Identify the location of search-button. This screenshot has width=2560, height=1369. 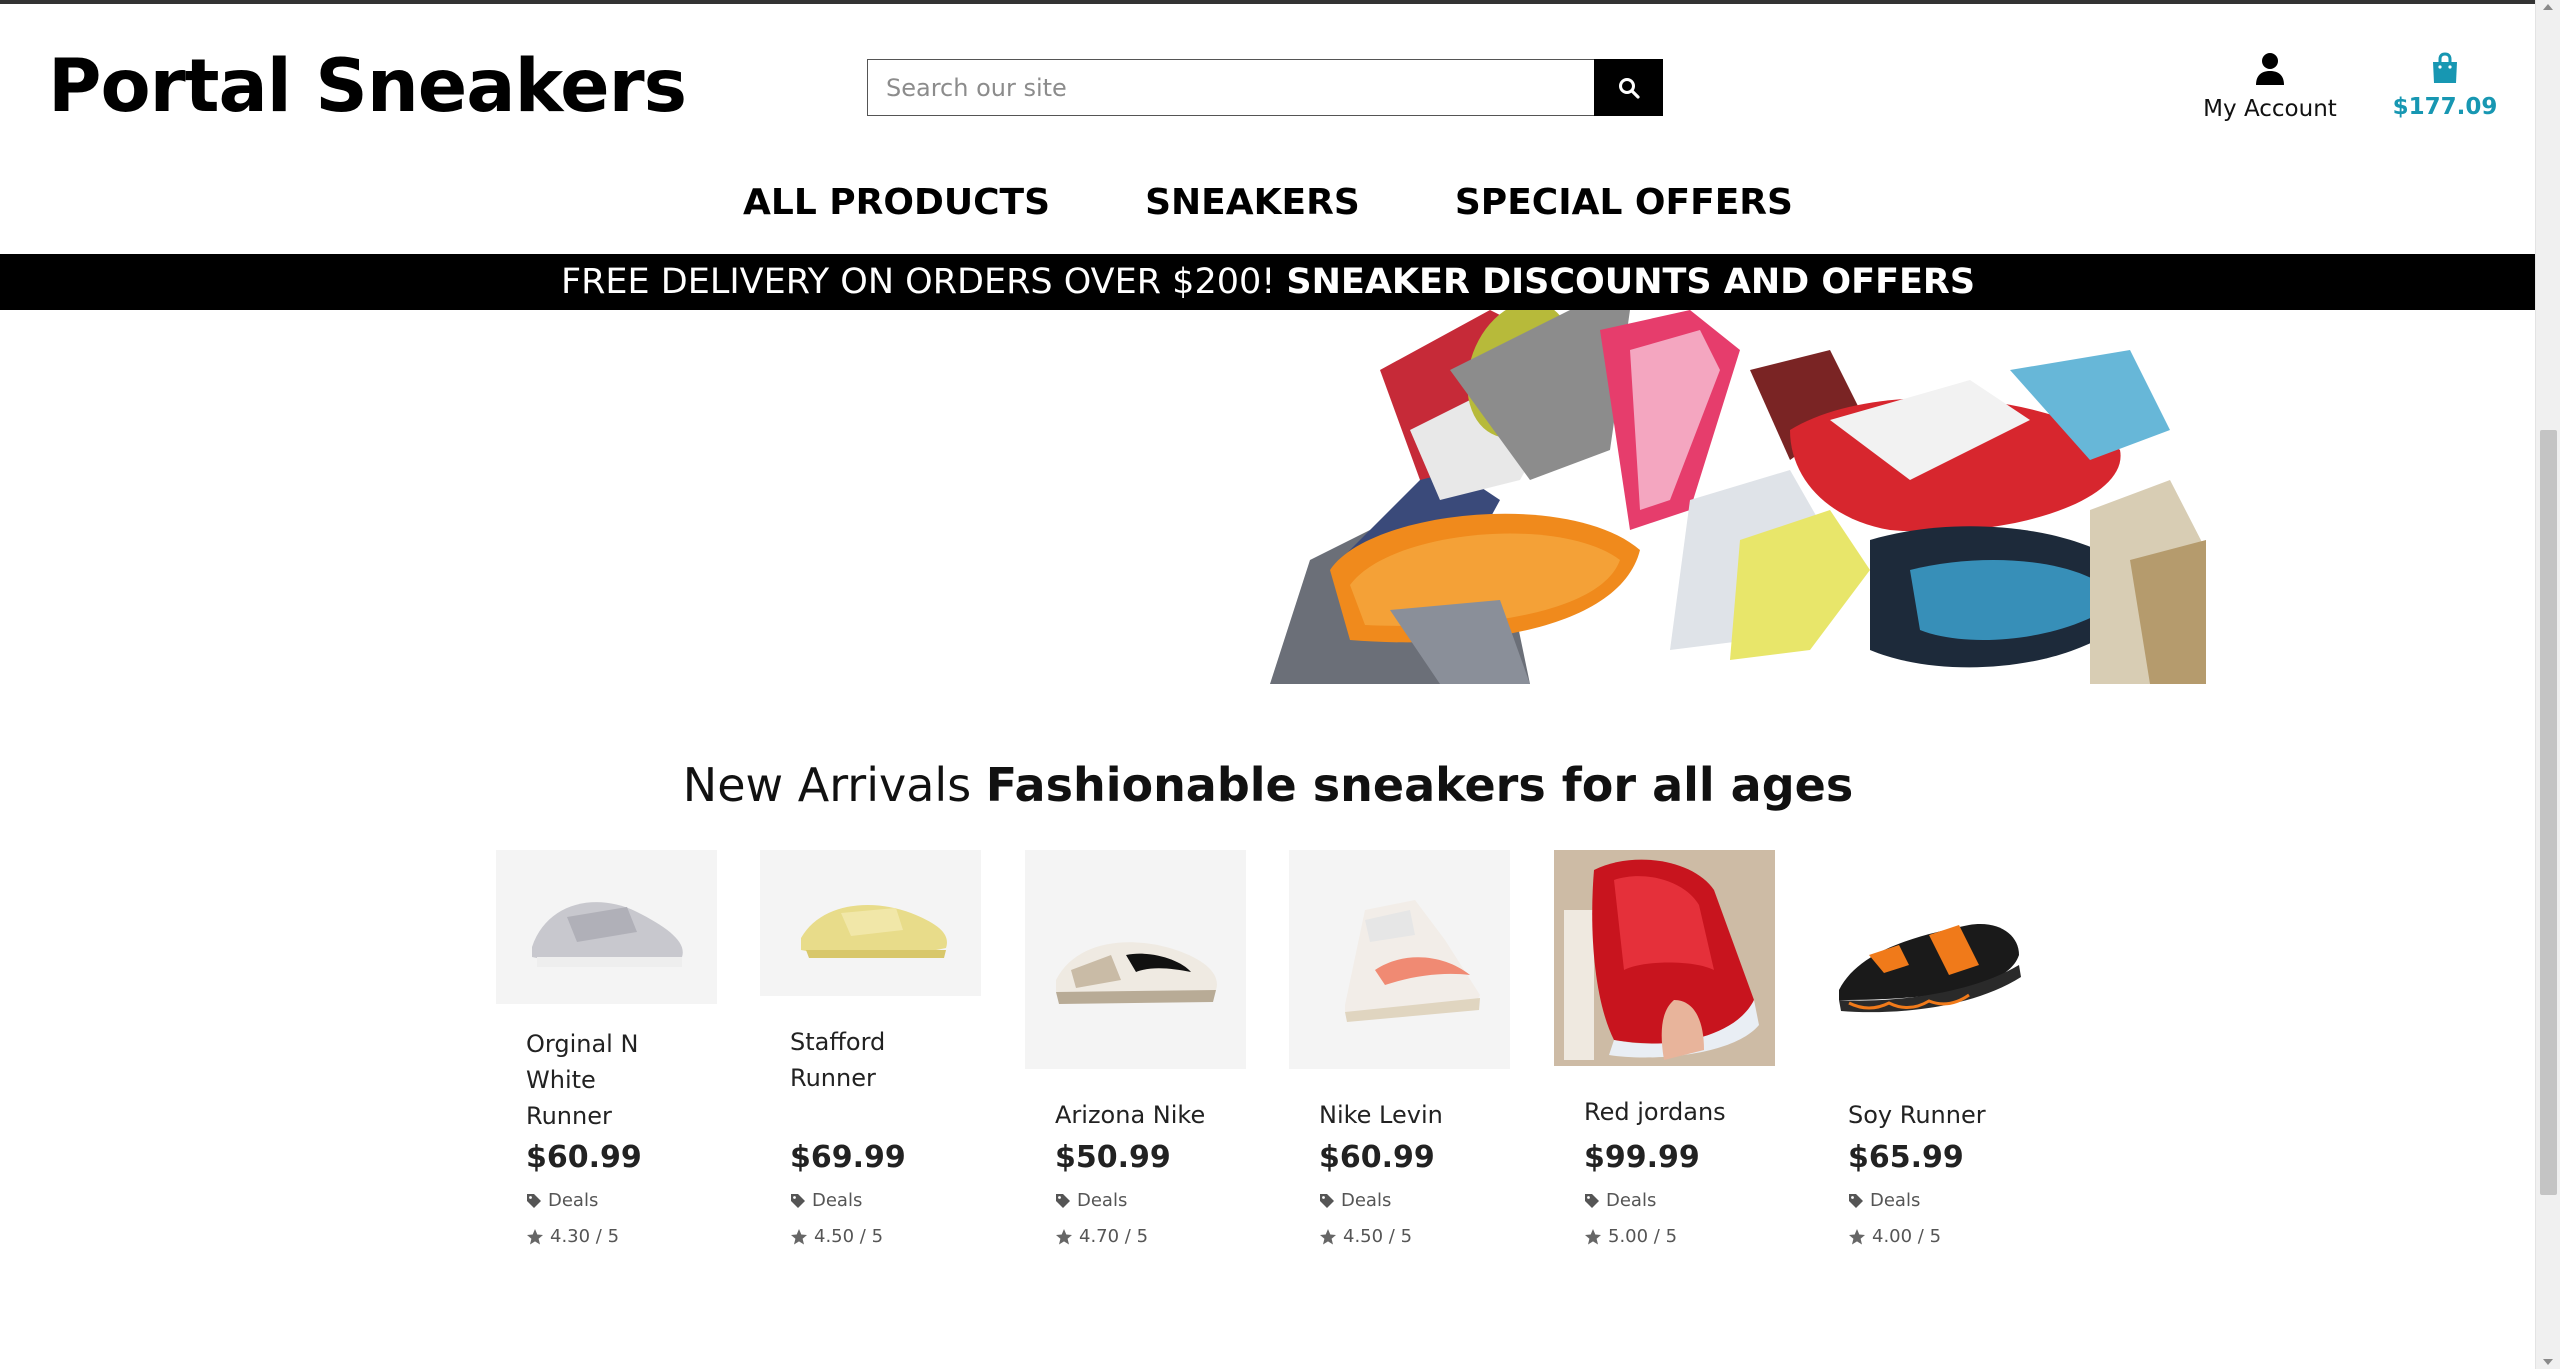
(1628, 87).